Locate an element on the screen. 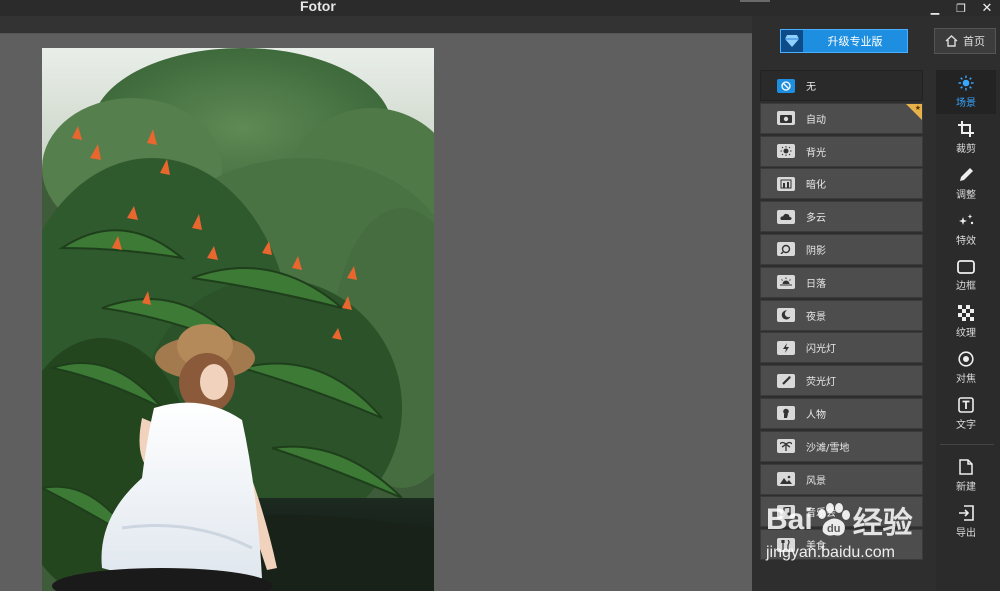  watermark-brand: Bai is located at coordinates (789, 519).